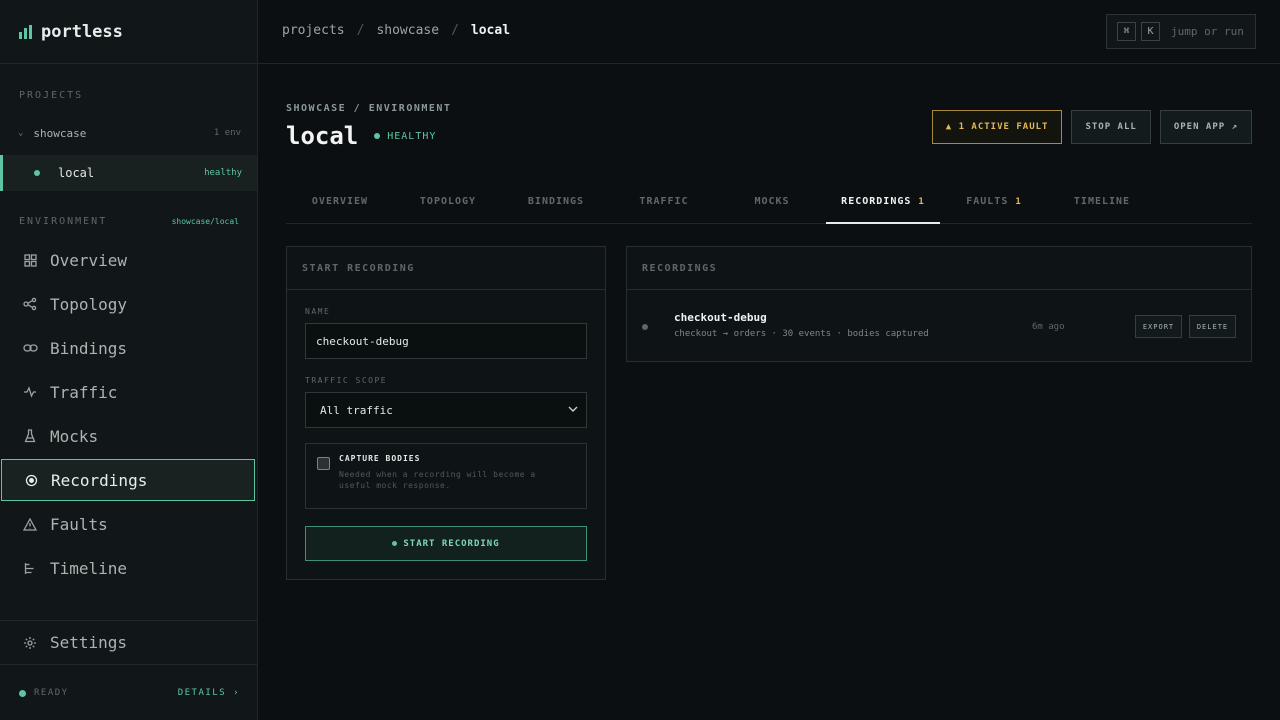  What do you see at coordinates (362, 341) in the screenshot?
I see `name-input-value: checkout-debug` at bounding box center [362, 341].